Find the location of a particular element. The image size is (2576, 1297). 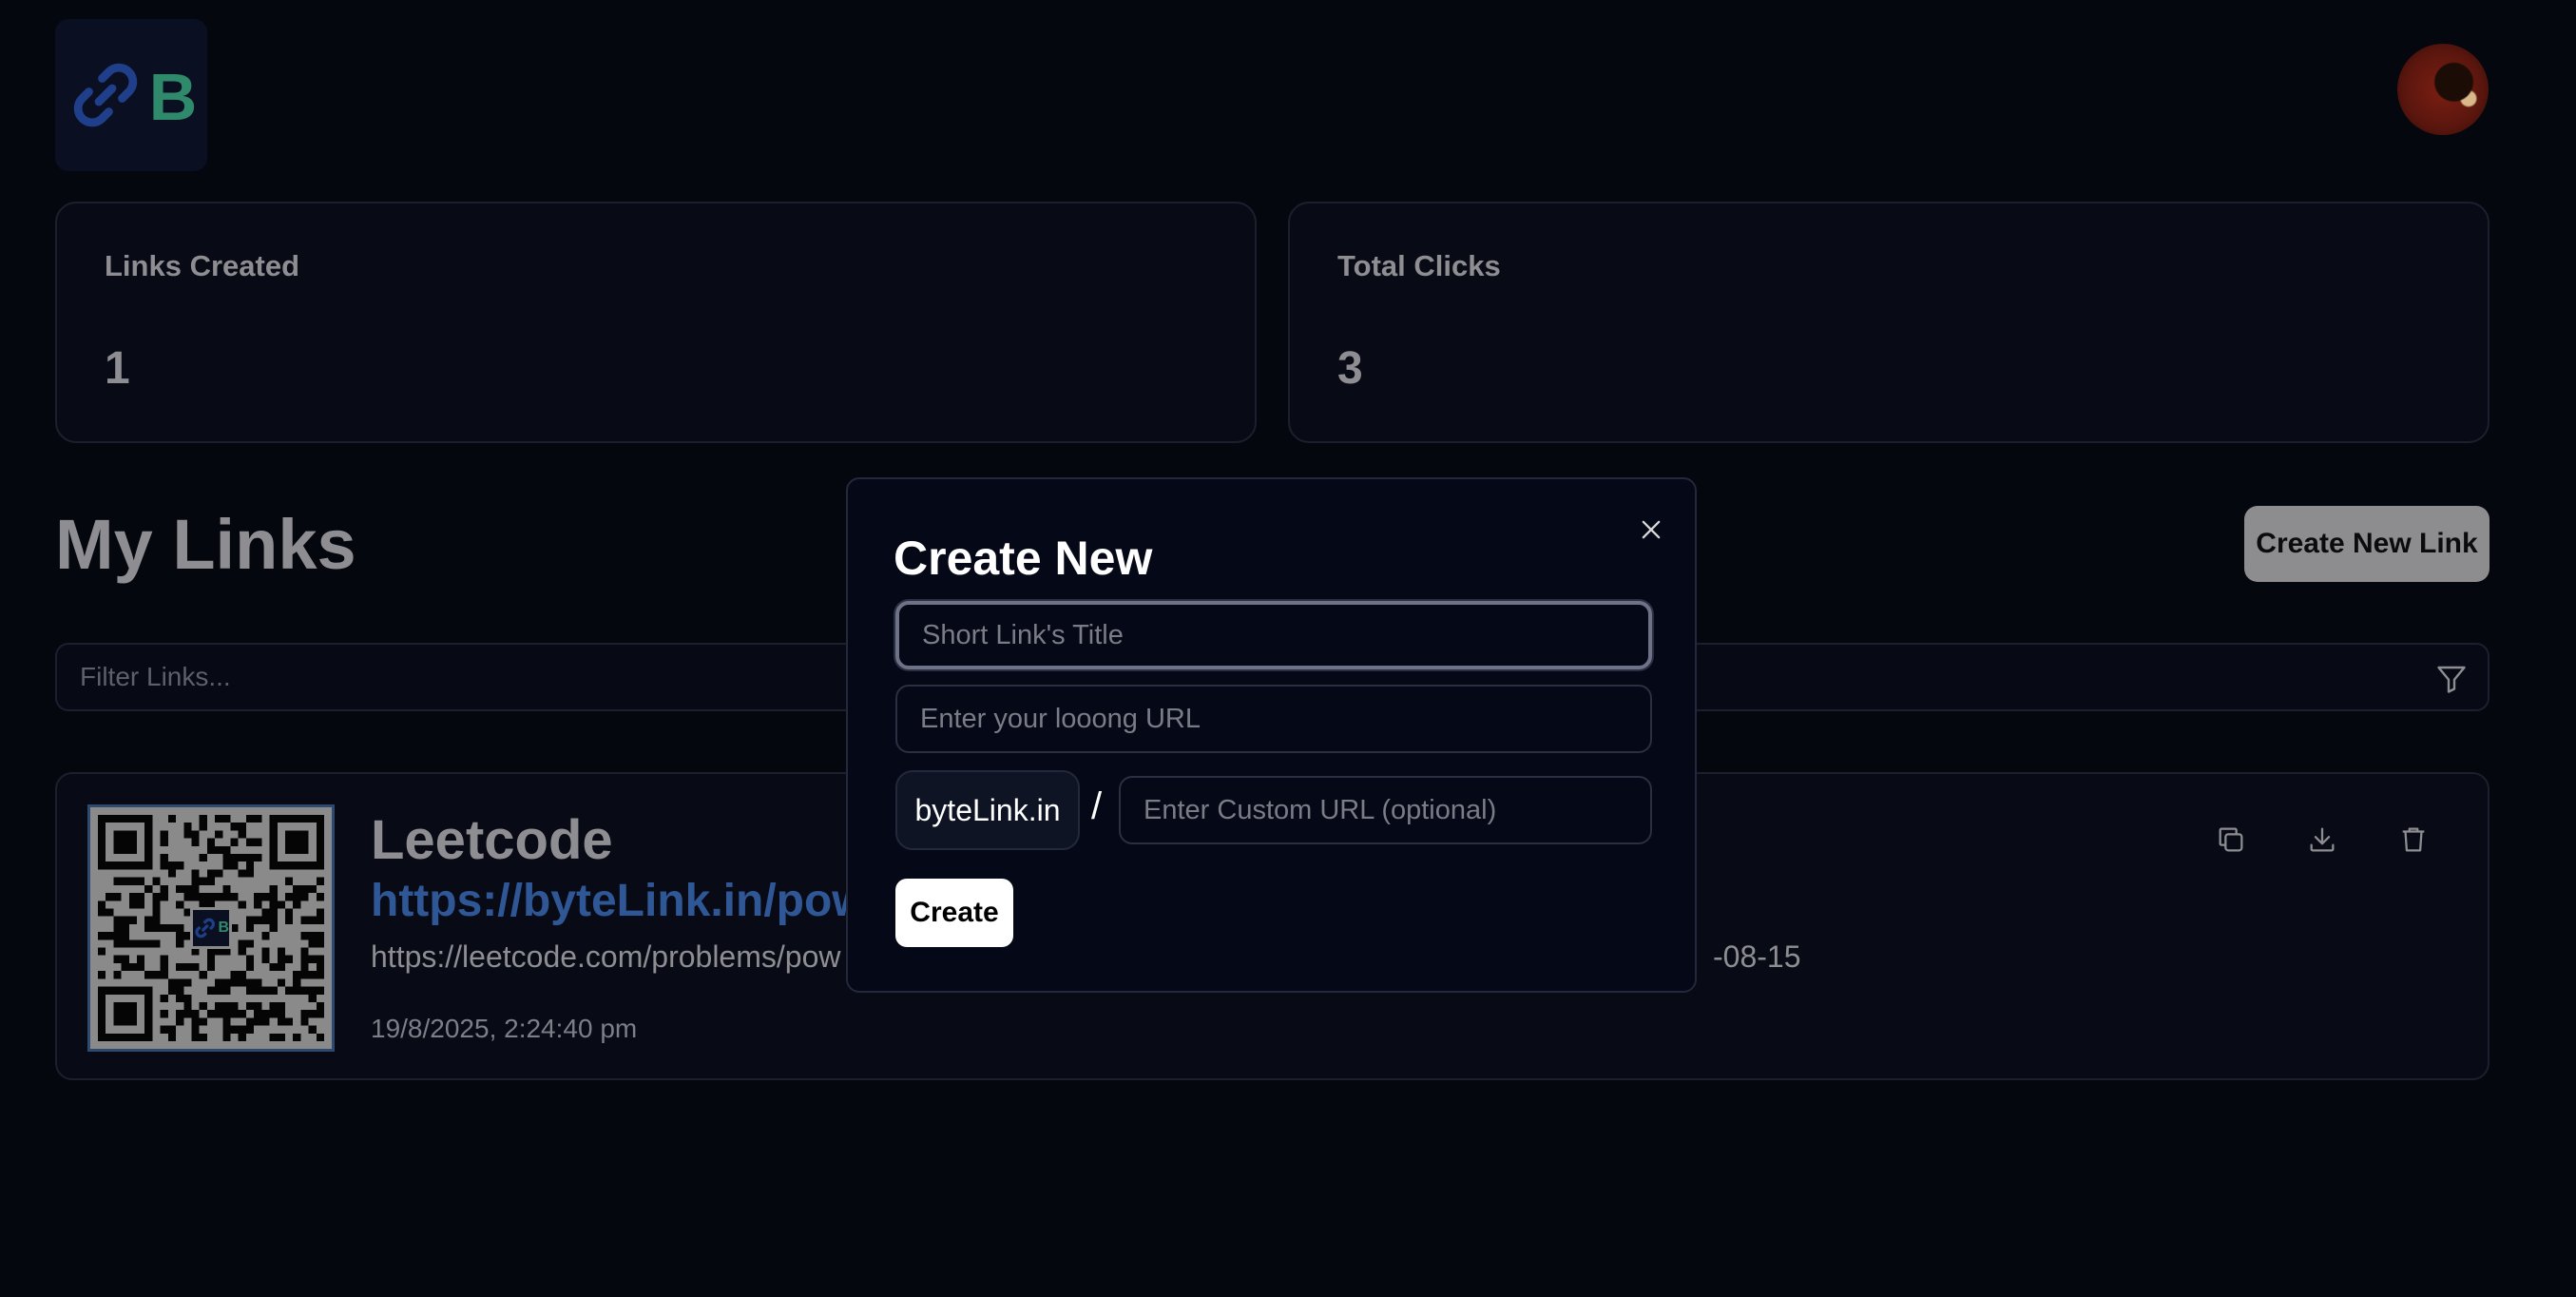

links-created-card: Links Created 1 is located at coordinates (656, 322).